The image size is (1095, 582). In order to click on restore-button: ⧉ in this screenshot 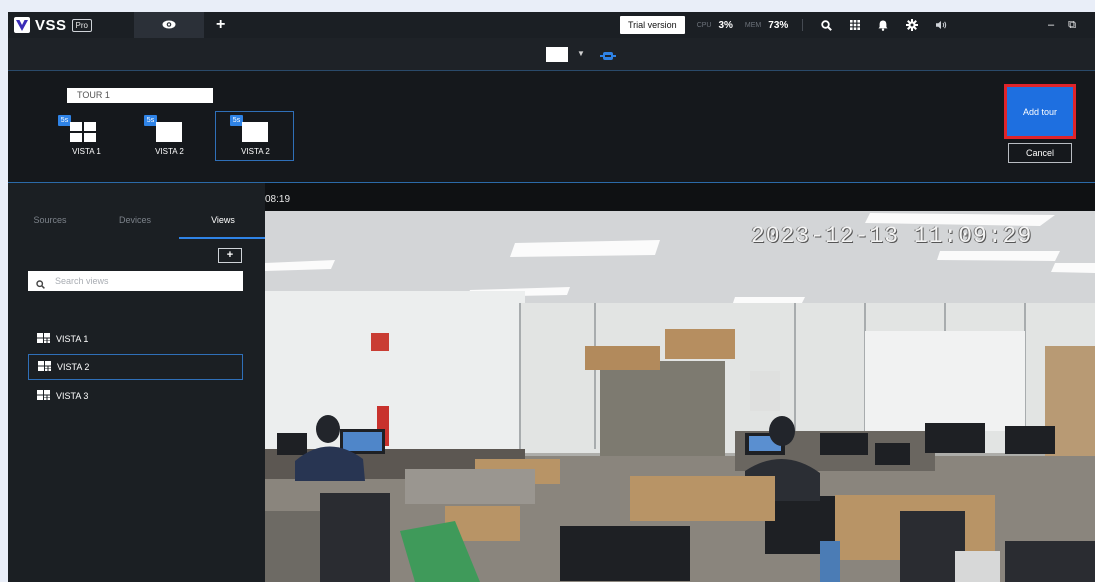, I will do `click(1072, 25)`.